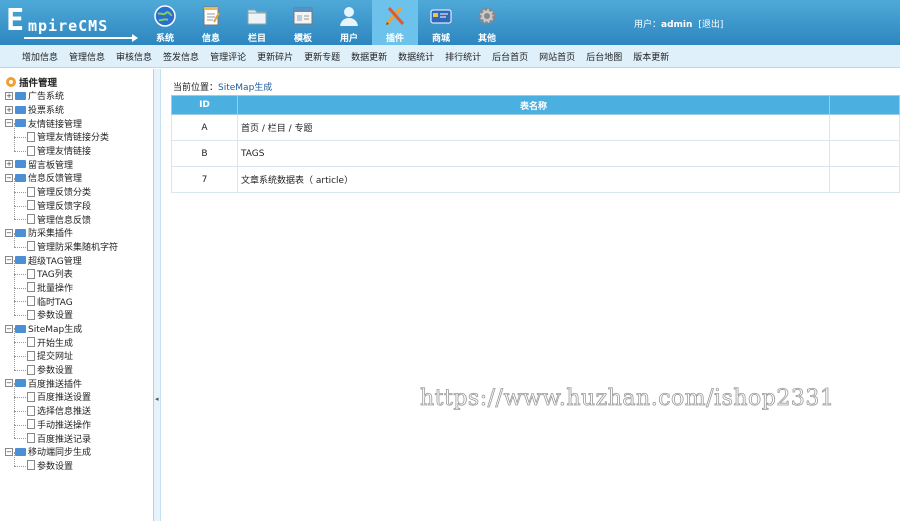  I want to click on tree-leaf: 百度推送设置, so click(79, 393).